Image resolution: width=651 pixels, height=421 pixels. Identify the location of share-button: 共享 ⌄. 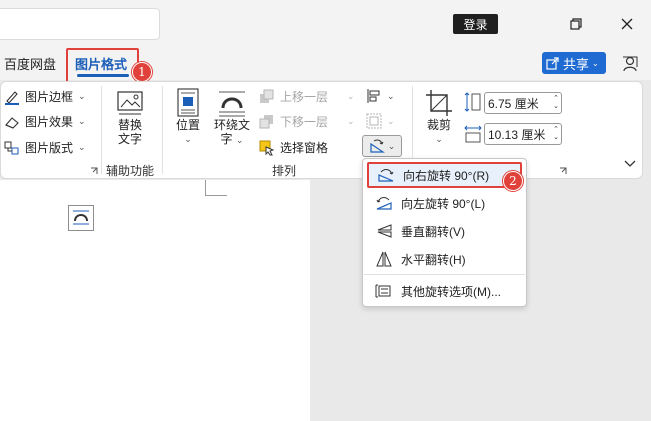
(574, 63).